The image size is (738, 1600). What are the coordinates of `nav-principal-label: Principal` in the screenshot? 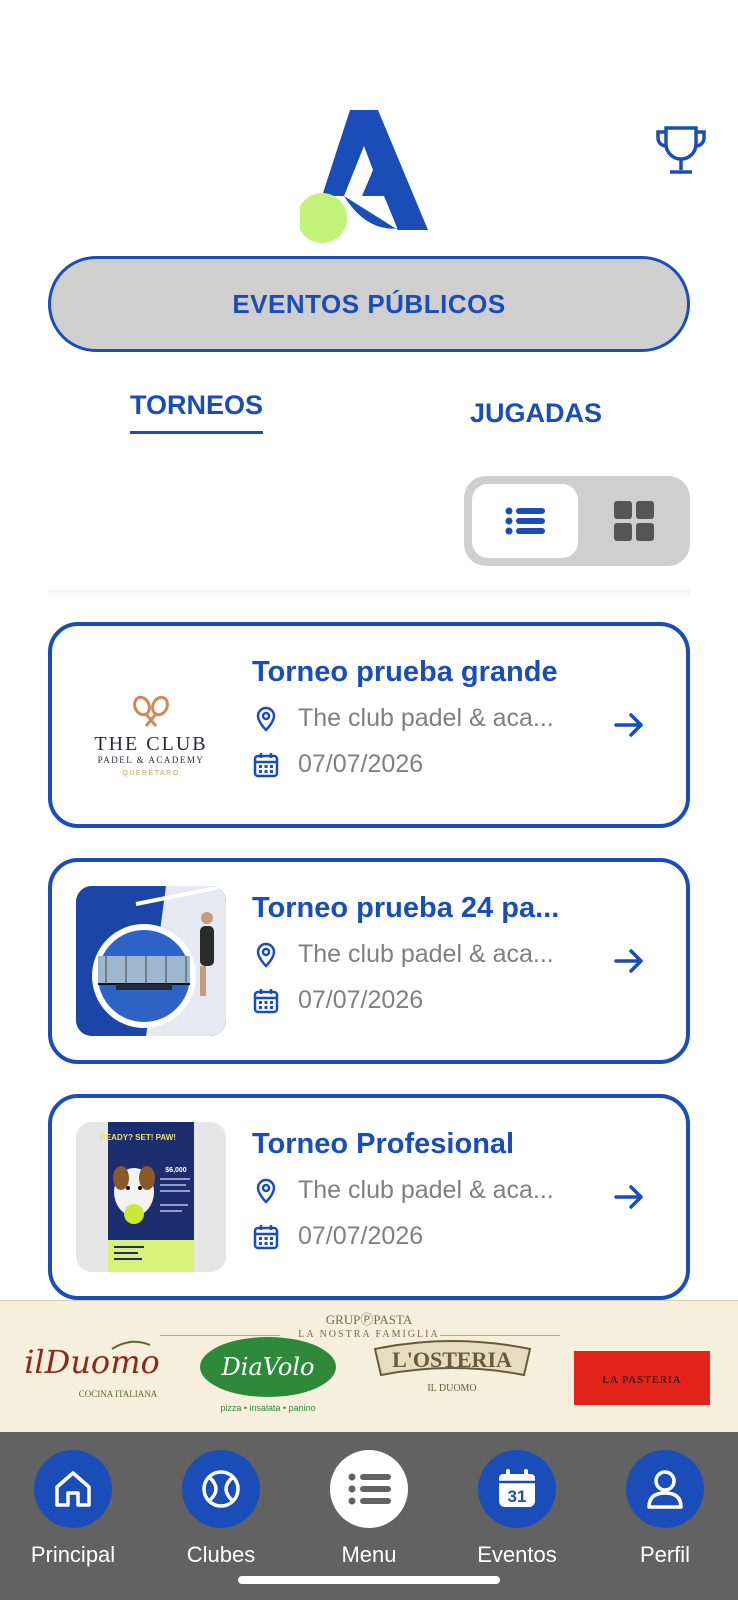 It's located at (73, 1554).